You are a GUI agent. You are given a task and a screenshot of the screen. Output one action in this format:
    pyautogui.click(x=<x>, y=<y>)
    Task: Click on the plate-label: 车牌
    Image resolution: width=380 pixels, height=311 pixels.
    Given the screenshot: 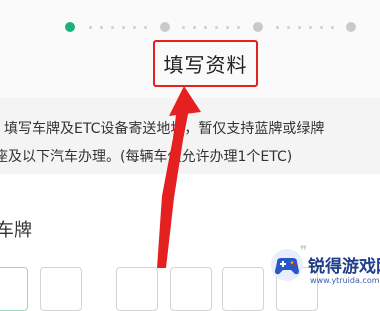 What is the action you would take?
    pyautogui.click(x=16, y=230)
    